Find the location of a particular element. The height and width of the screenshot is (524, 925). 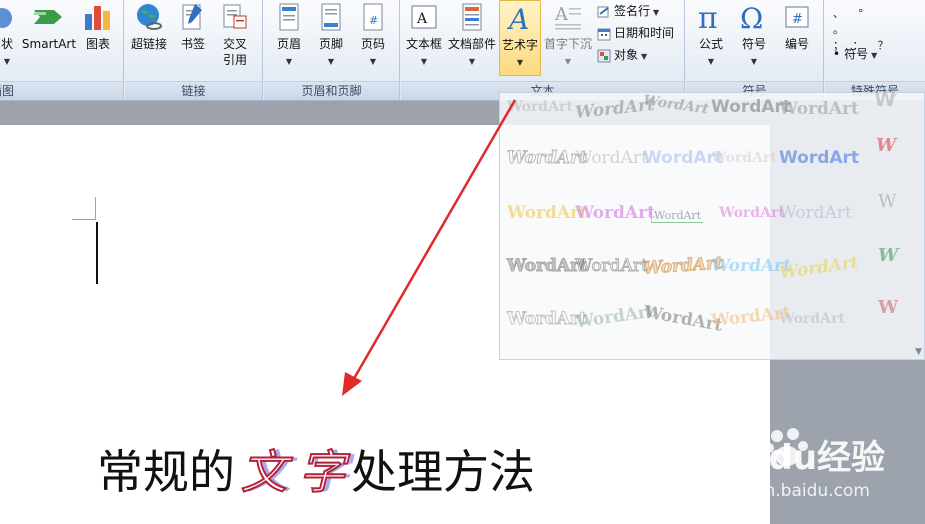

caption-right-text: 处理方法 is located at coordinates (443, 472).